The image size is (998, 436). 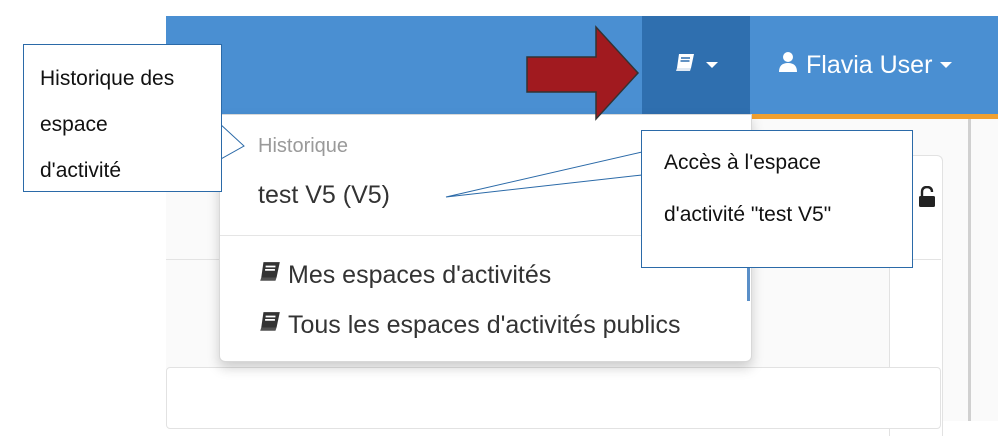 I want to click on callout-text: espace, so click(x=74, y=124).